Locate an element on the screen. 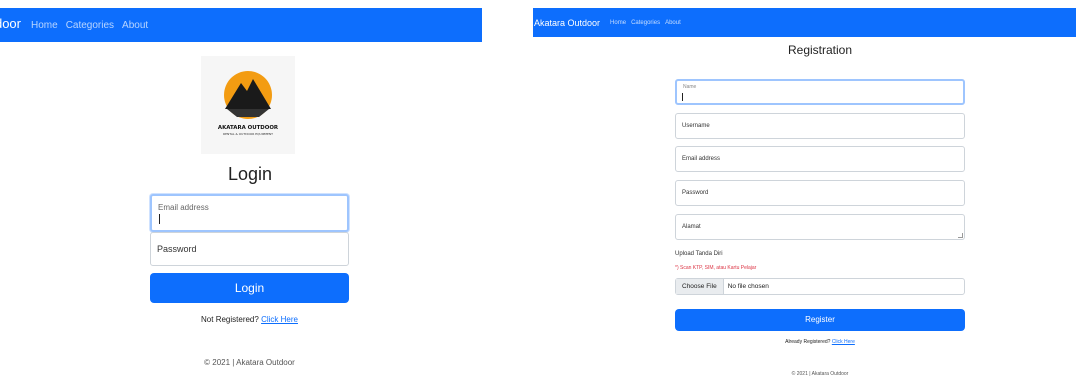  name-label: Name is located at coordinates (690, 87).